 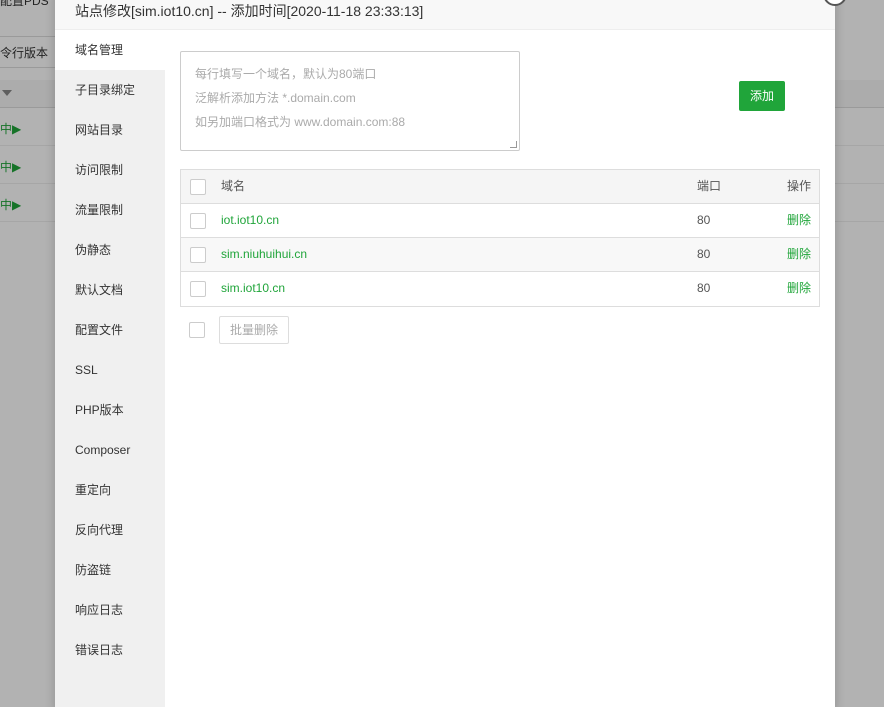 What do you see at coordinates (762, 96) in the screenshot?
I see `add-domain-button: 添加` at bounding box center [762, 96].